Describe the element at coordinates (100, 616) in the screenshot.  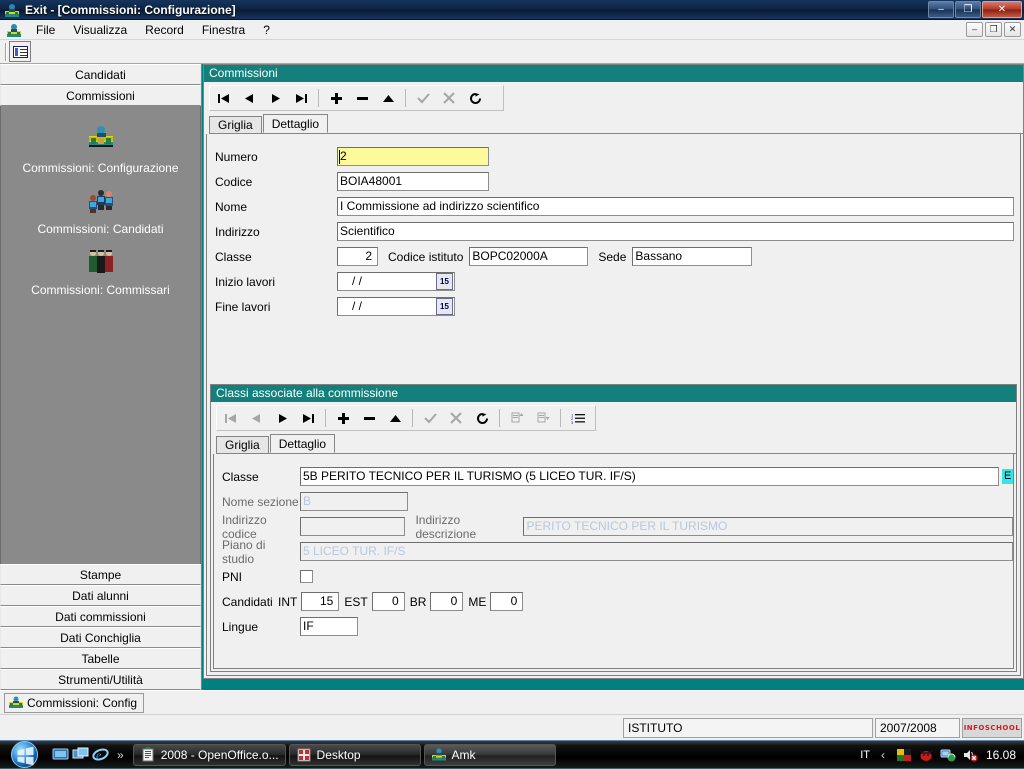
I see `sidebar-item-dati-commissioni: Dati commissioni` at that location.